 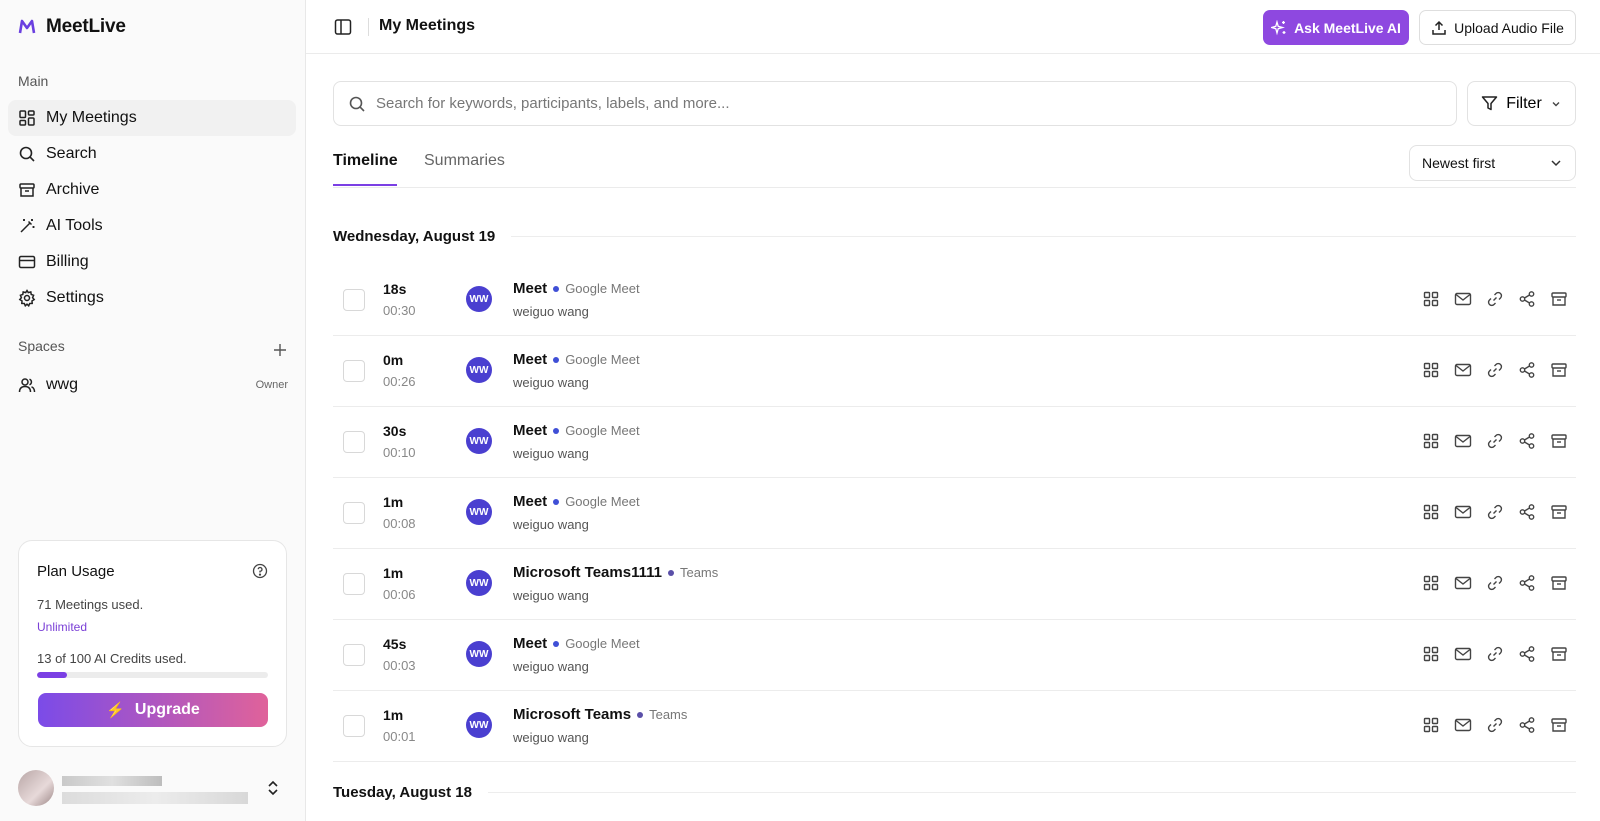 I want to click on meeting-row: 1m 00:08 WW Meet Google Meet weiguo wang, so click(x=954, y=513).